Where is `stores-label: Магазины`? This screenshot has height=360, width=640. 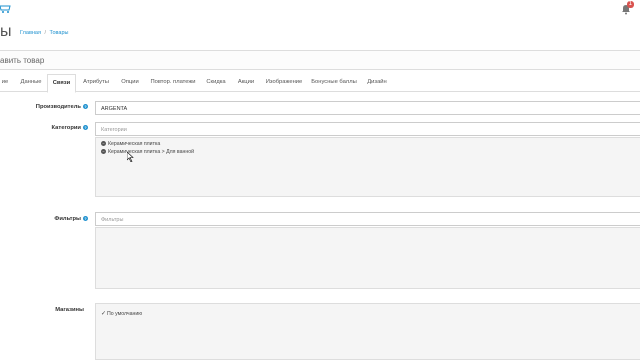 stores-label: Магазины is located at coordinates (69, 310).